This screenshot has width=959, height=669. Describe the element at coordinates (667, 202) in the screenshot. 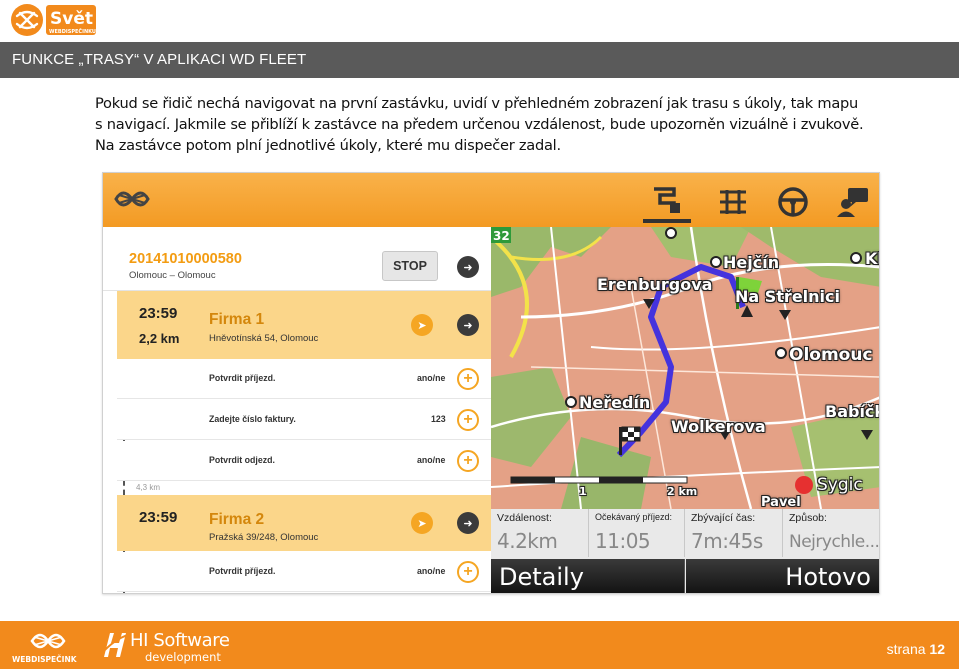

I see `route-tab-icon` at that location.